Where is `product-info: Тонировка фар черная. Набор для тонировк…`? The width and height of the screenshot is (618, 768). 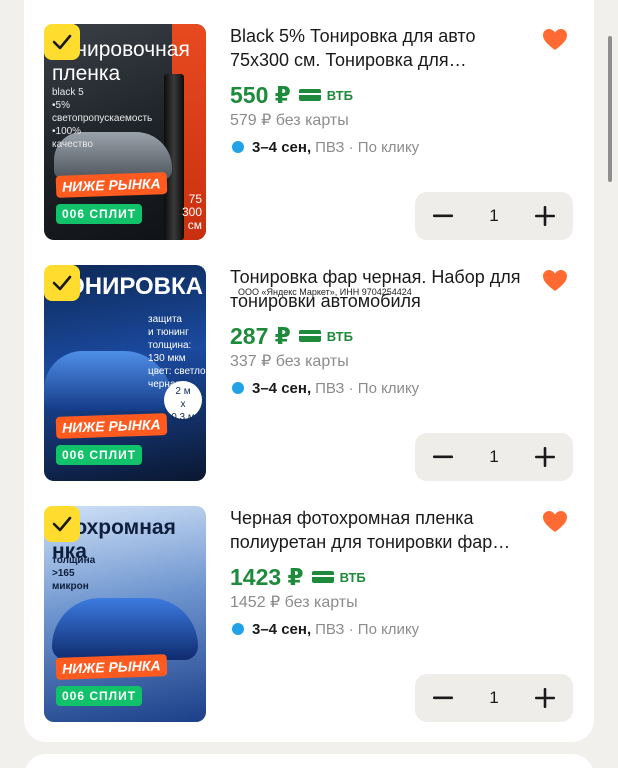
product-info: Тонировка фар черная. Набор для тонировк… is located at coordinates (380, 332).